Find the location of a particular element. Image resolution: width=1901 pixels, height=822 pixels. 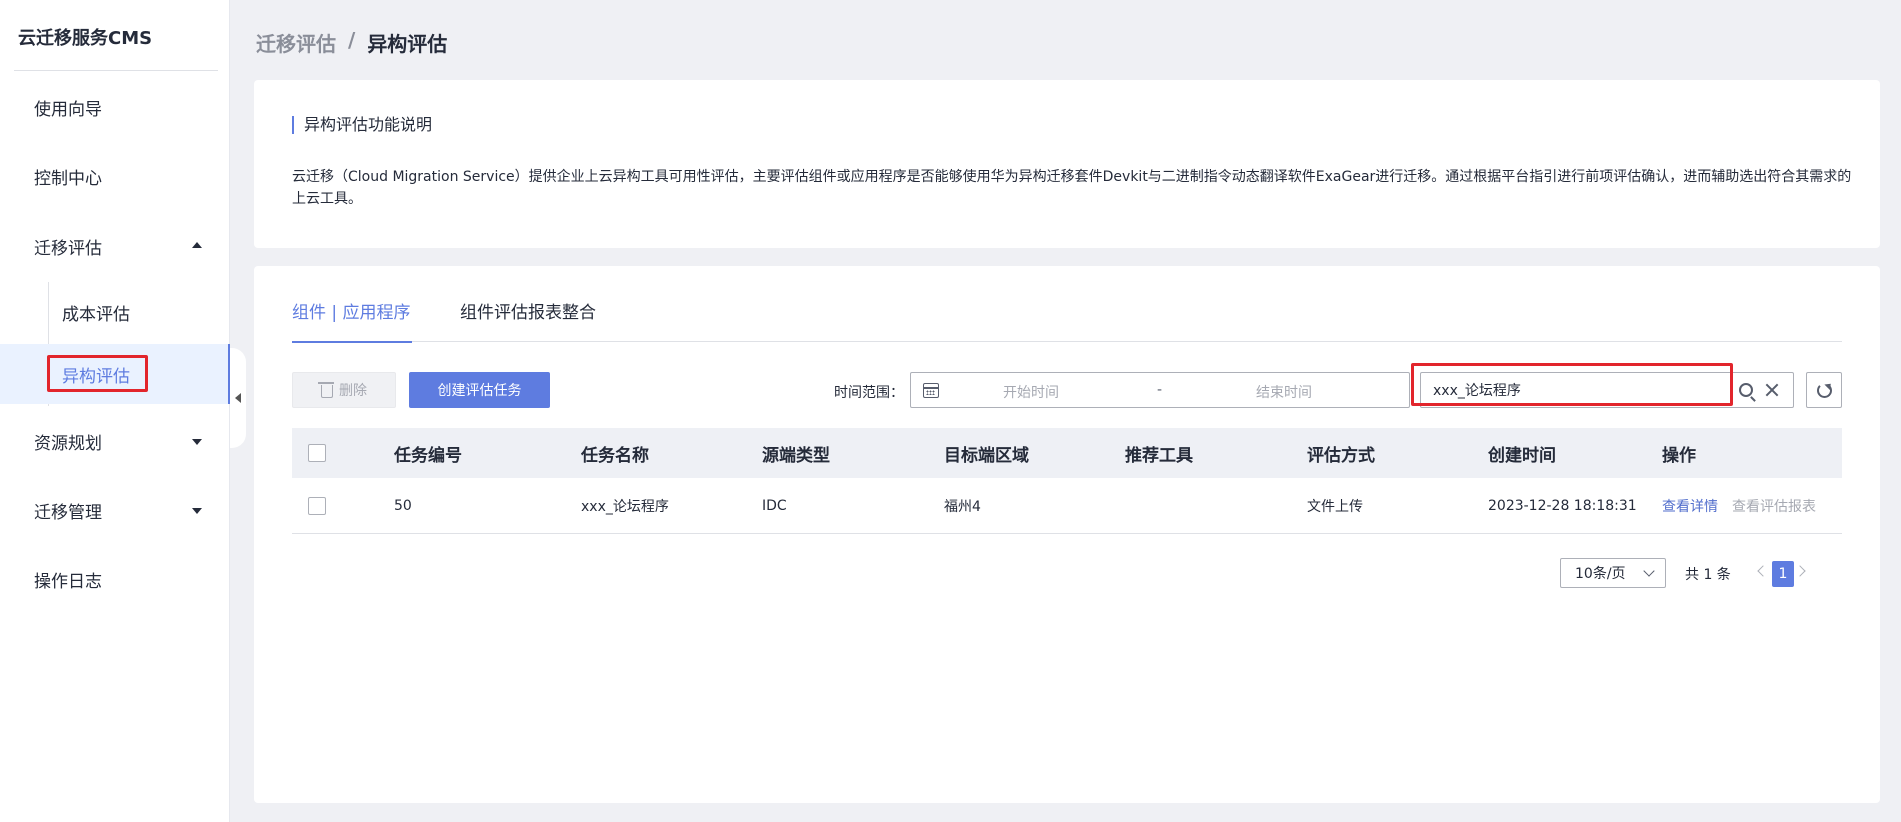

row-select is located at coordinates (317, 505).